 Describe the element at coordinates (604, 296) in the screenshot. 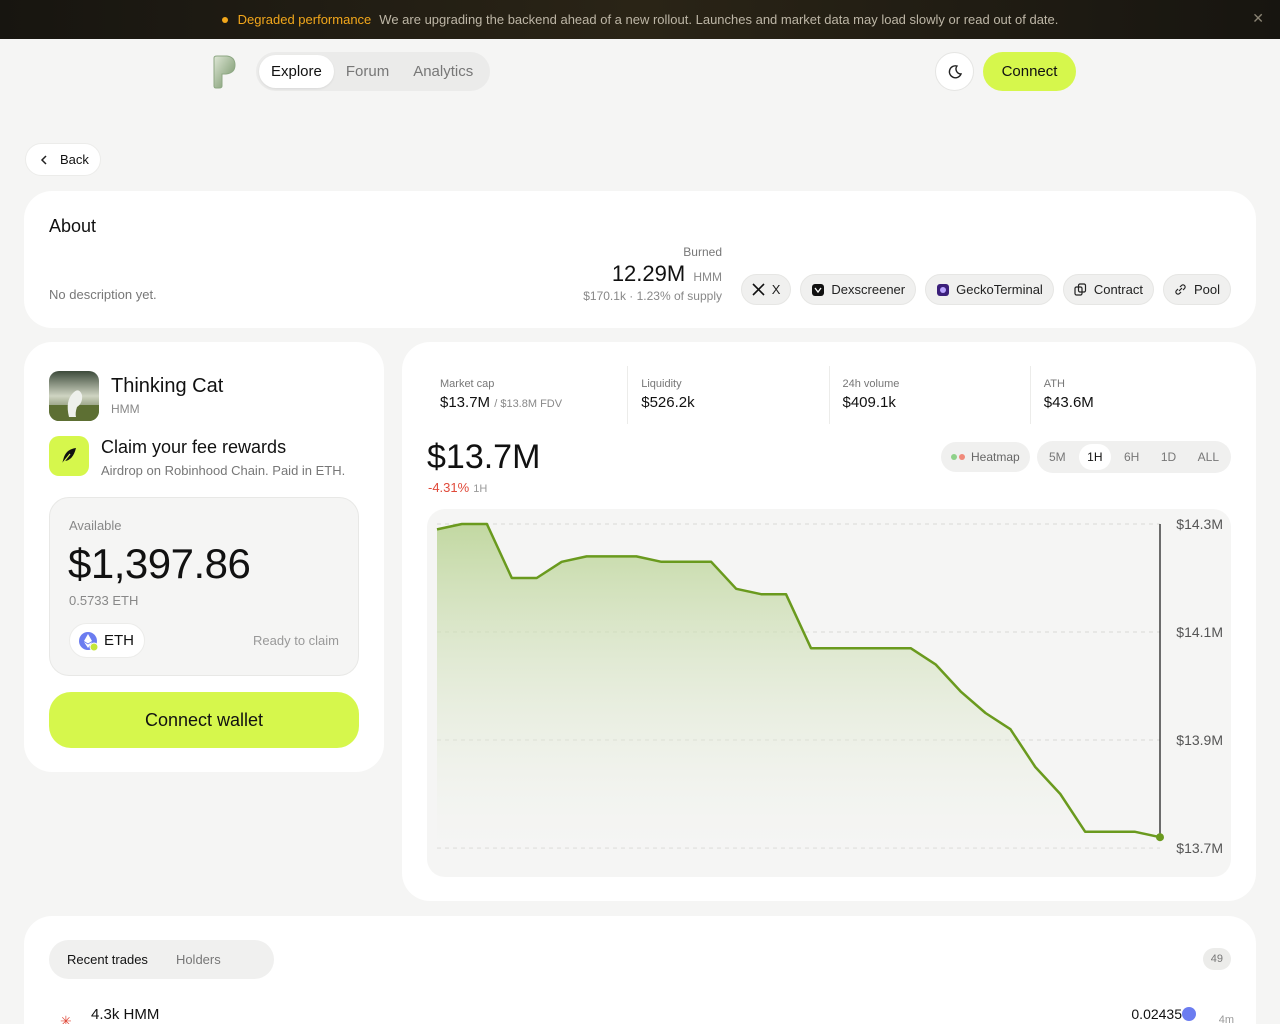

I see `burned-usd: $170.1k` at that location.